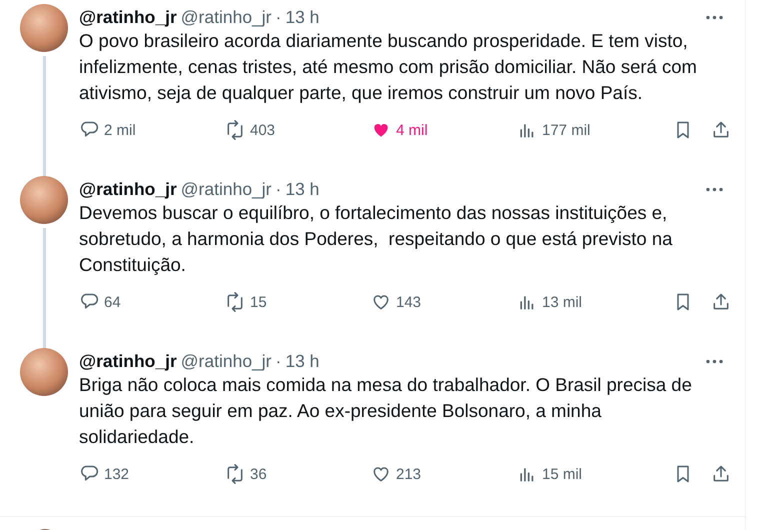  What do you see at coordinates (595, 302) in the screenshot?
I see `views-button: 13 mil` at bounding box center [595, 302].